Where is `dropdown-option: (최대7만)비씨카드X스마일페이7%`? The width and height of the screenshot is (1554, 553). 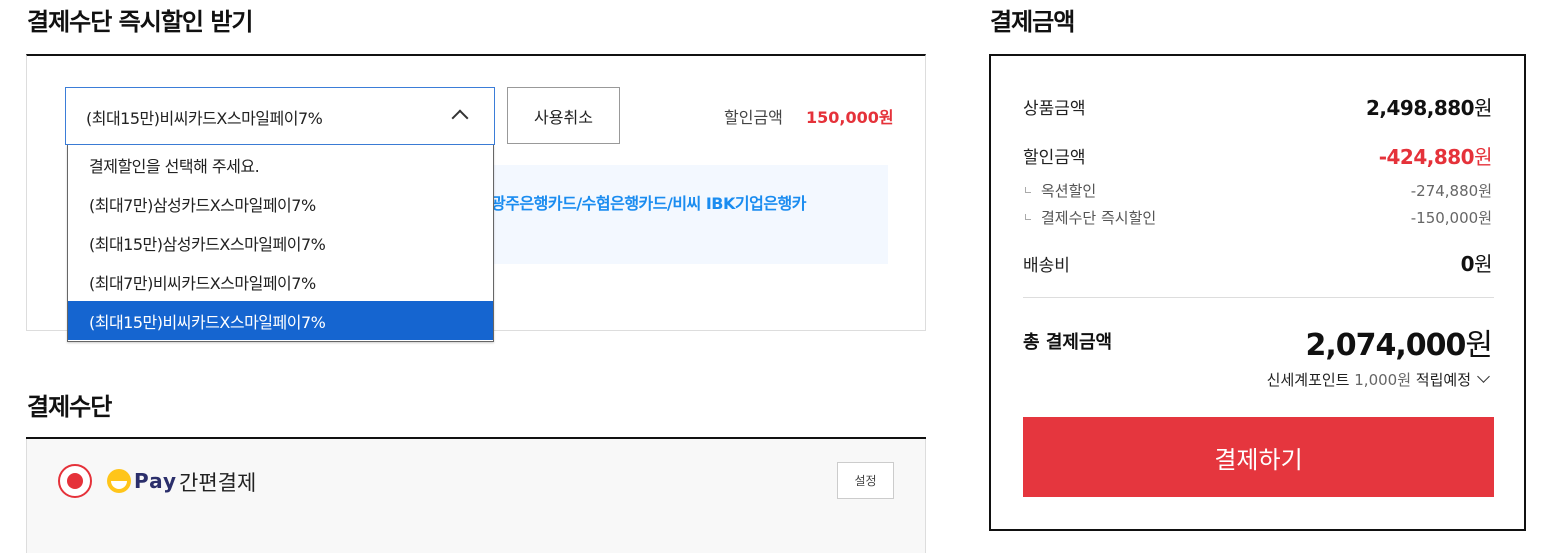 dropdown-option: (최대7만)비씨카드X스마일페이7% is located at coordinates (280, 281).